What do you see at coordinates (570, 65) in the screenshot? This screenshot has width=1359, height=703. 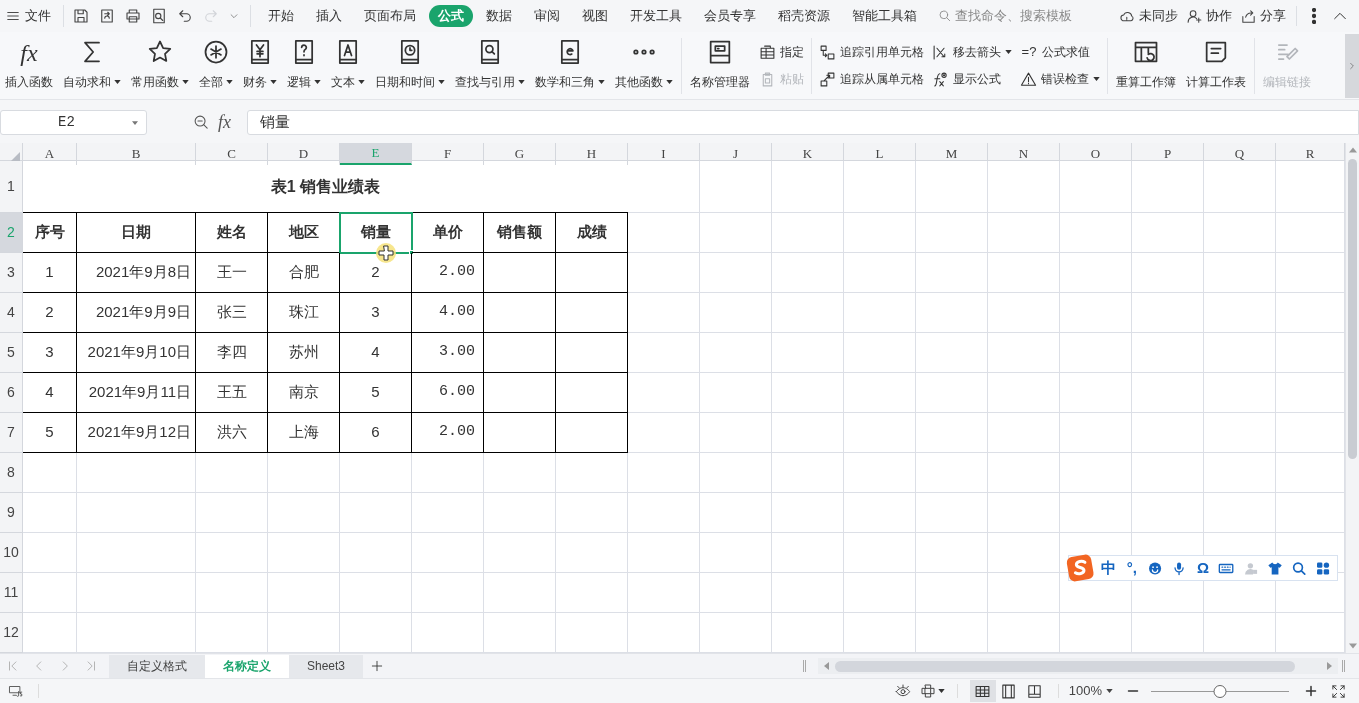 I see `ribbon-button: 数学和三角` at bounding box center [570, 65].